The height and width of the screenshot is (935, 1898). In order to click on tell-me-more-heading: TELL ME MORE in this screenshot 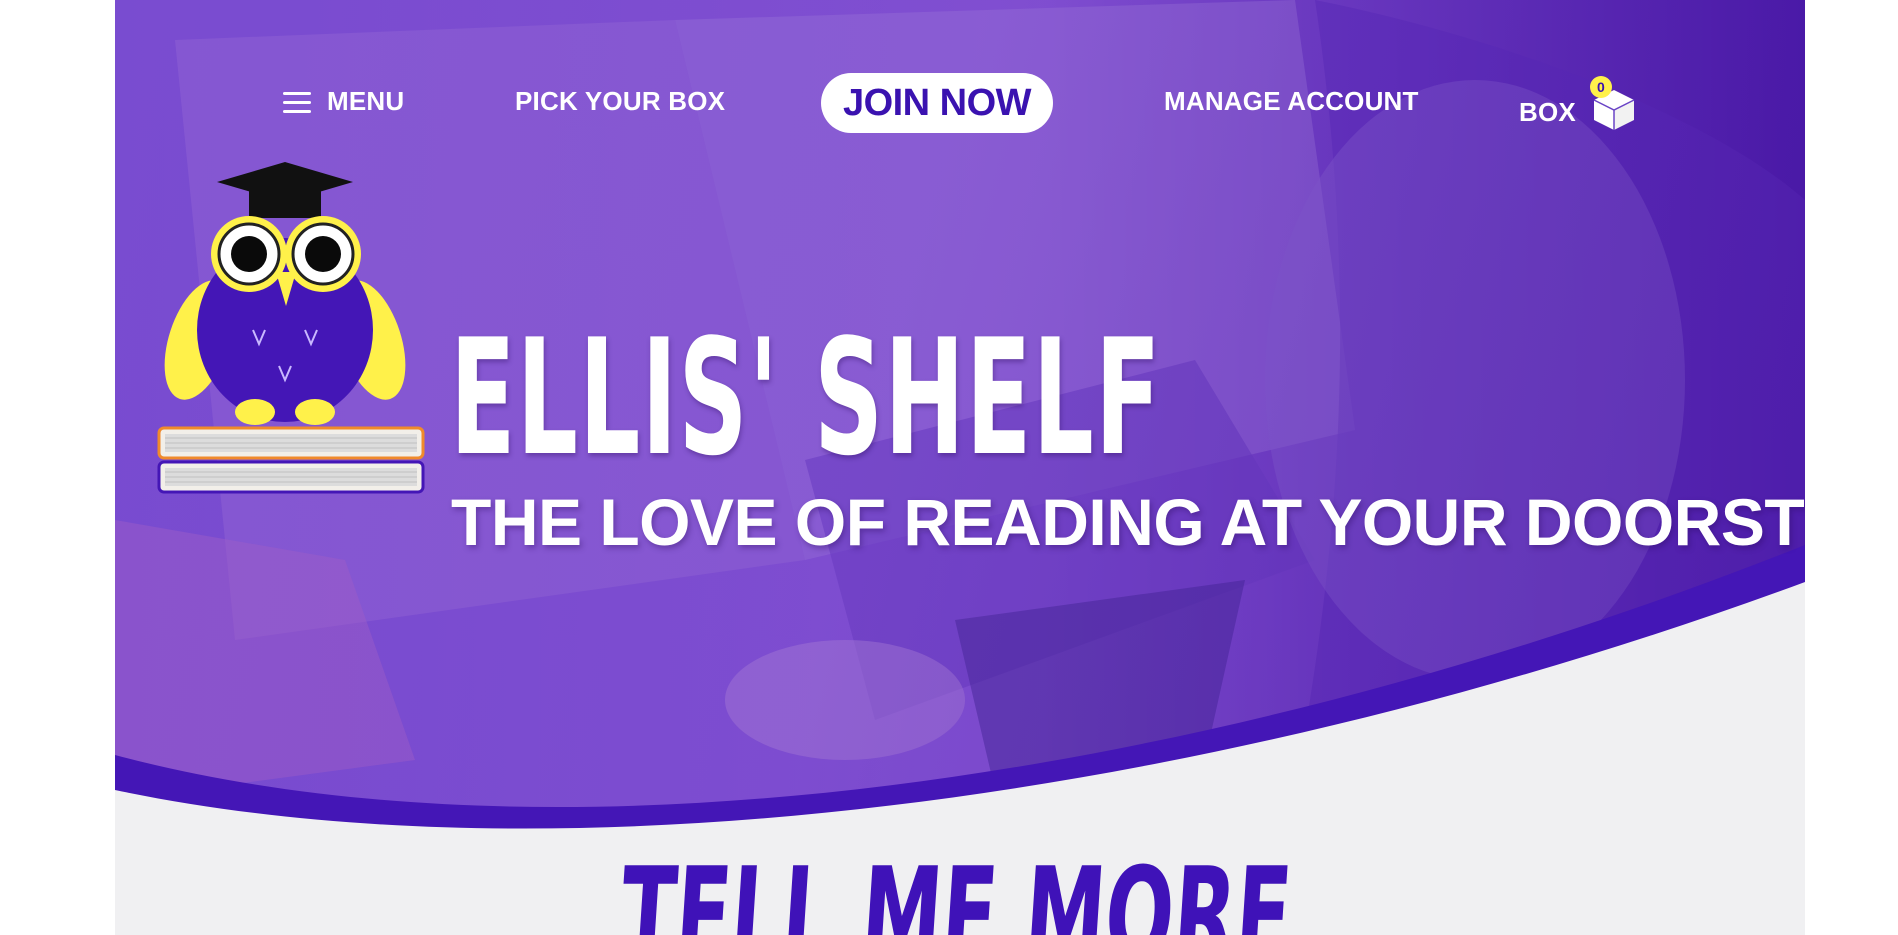, I will do `click(960, 887)`.